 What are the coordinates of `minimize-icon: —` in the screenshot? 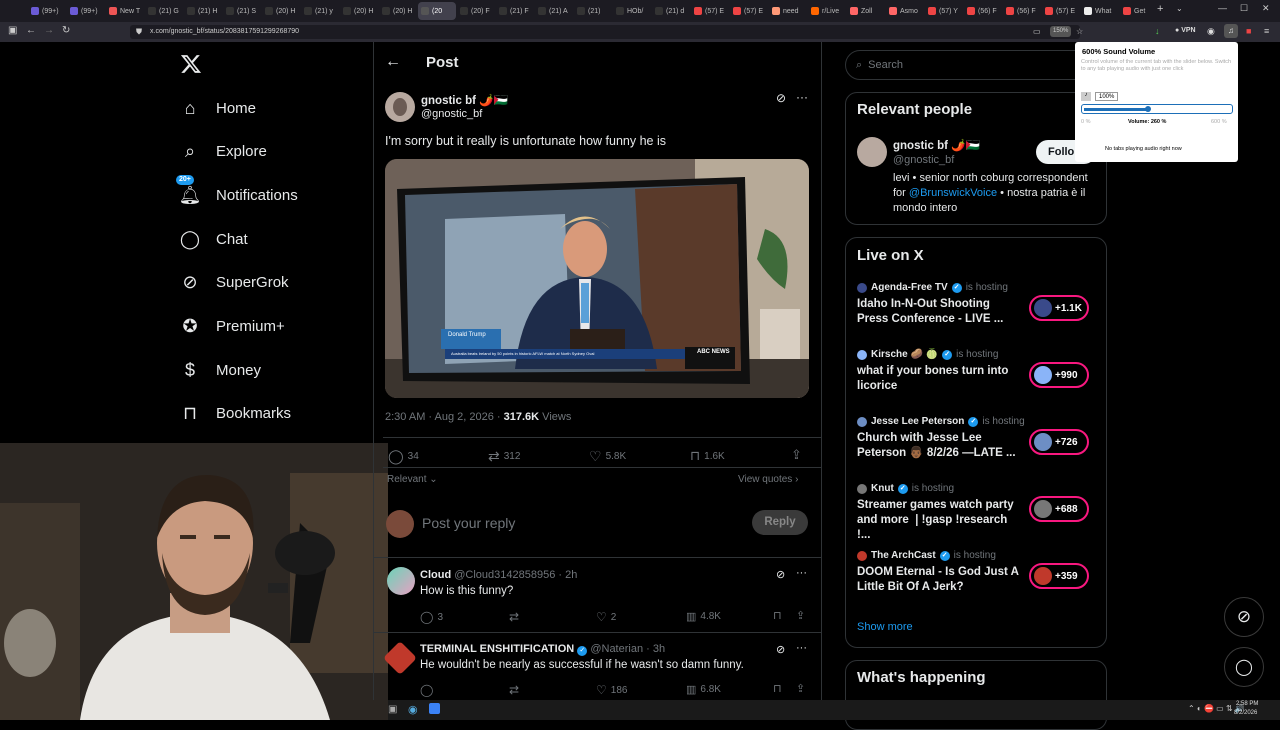 It's located at (1222, 8).